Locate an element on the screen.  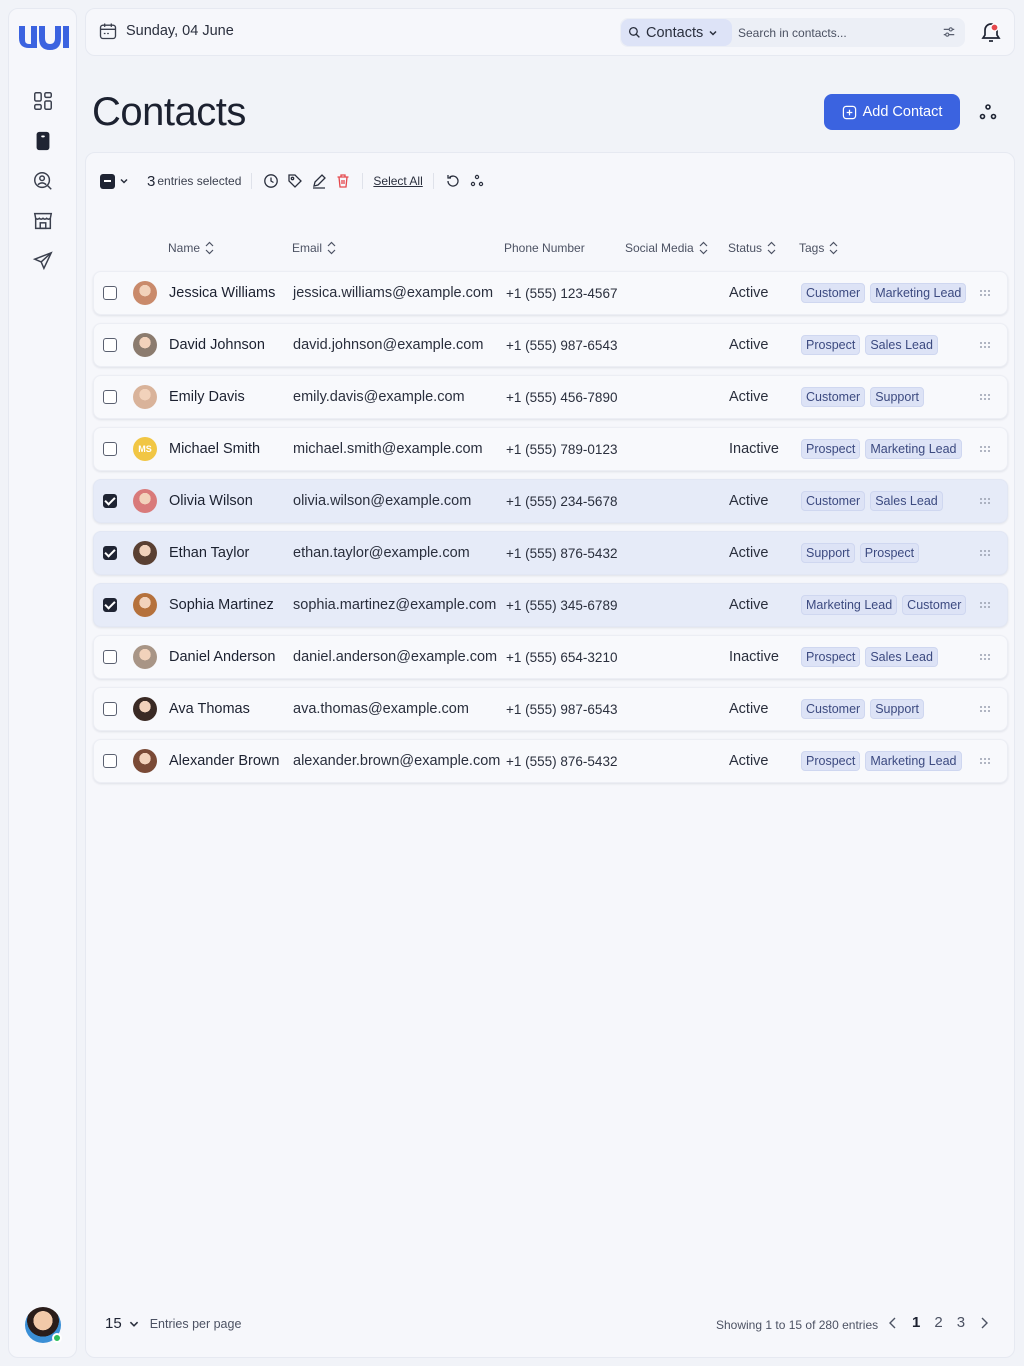
logo-icon is located at coordinates (44, 36).